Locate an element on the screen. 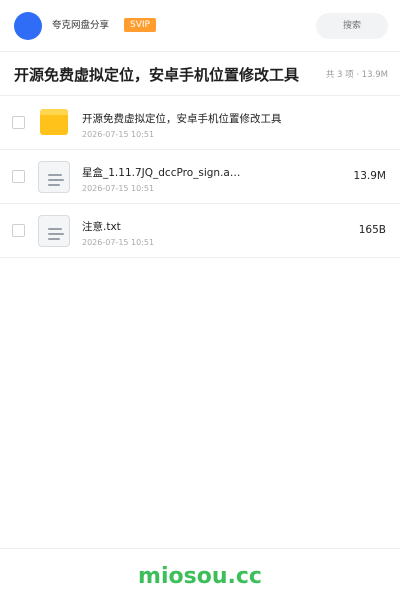 Image resolution: width=400 pixels, height=600 pixels. avatar is located at coordinates (28, 26).